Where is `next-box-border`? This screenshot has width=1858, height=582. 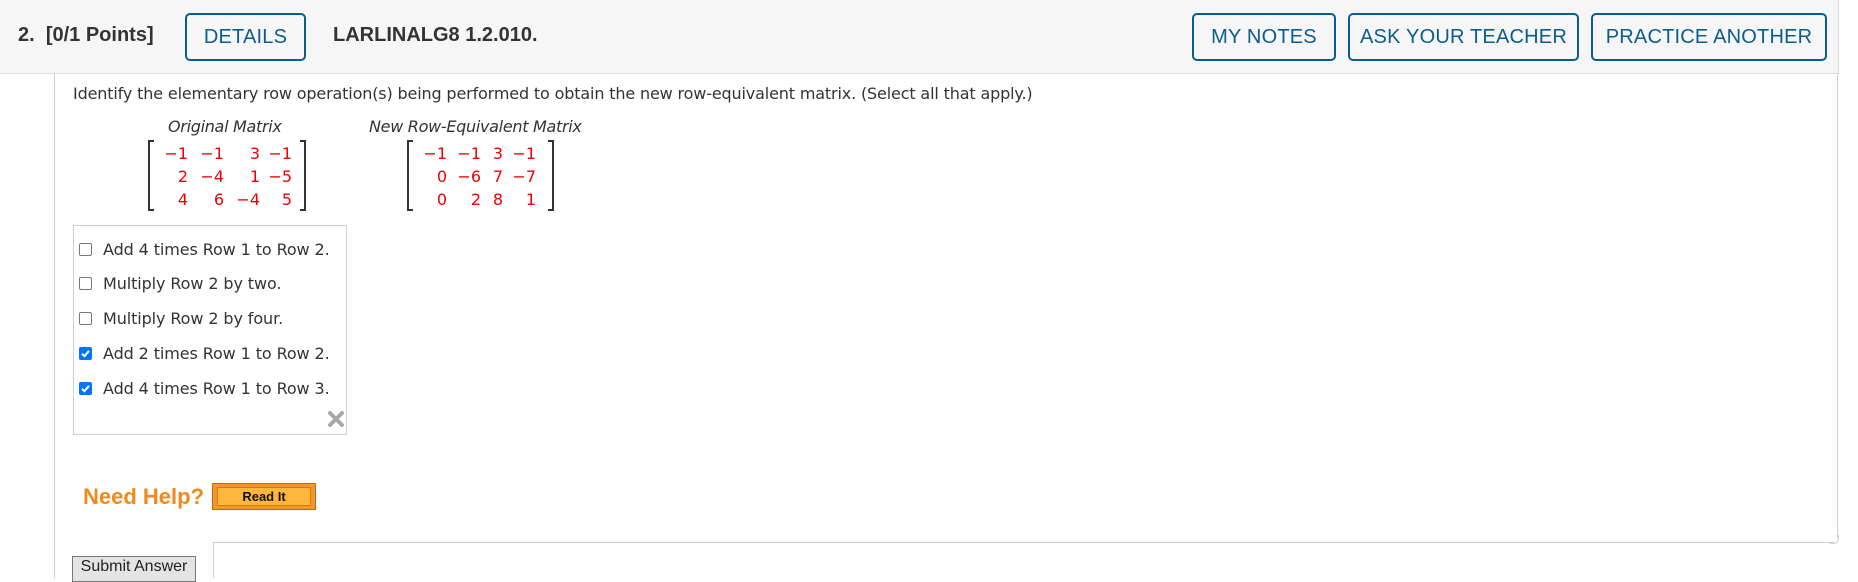 next-box-border is located at coordinates (213, 560).